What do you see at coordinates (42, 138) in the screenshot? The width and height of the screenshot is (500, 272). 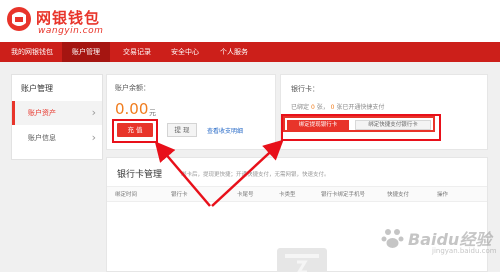 I see `sidebar-item-label: 账户信息` at bounding box center [42, 138].